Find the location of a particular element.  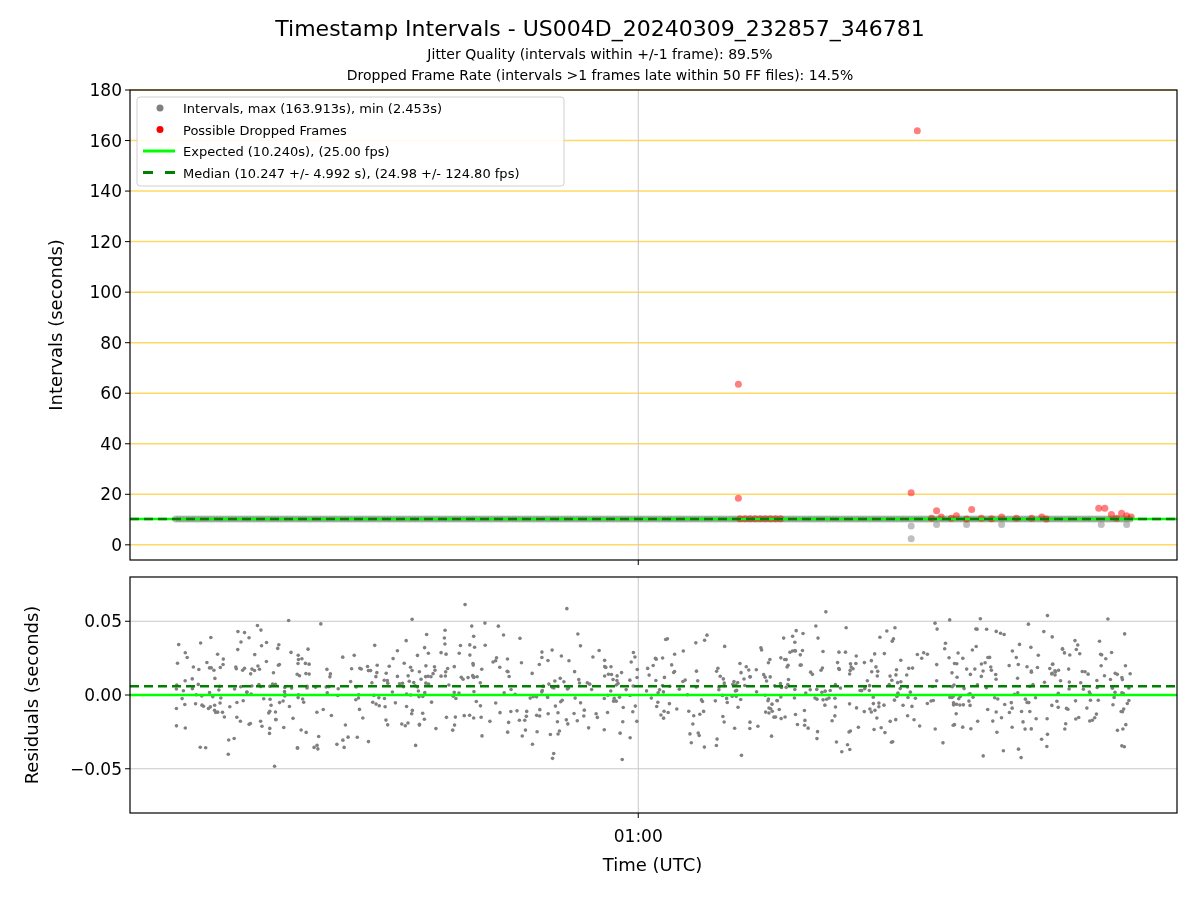

y-tick-label: 0.00 is located at coordinates (103, 695).